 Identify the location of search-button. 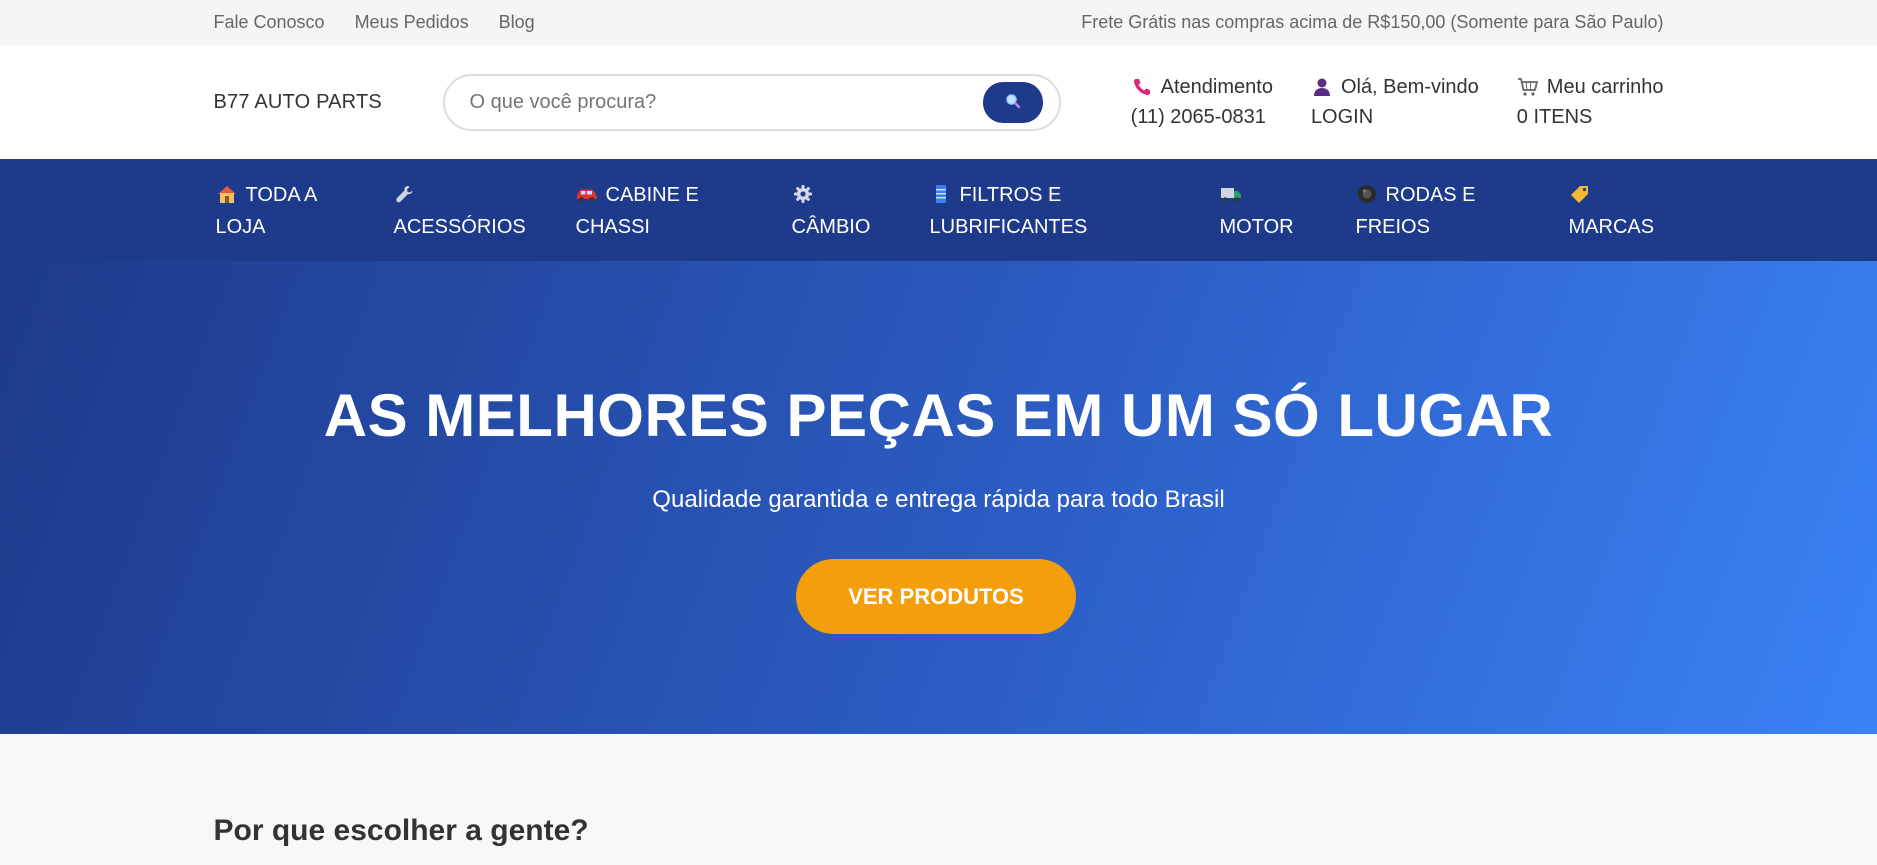
(1012, 102).